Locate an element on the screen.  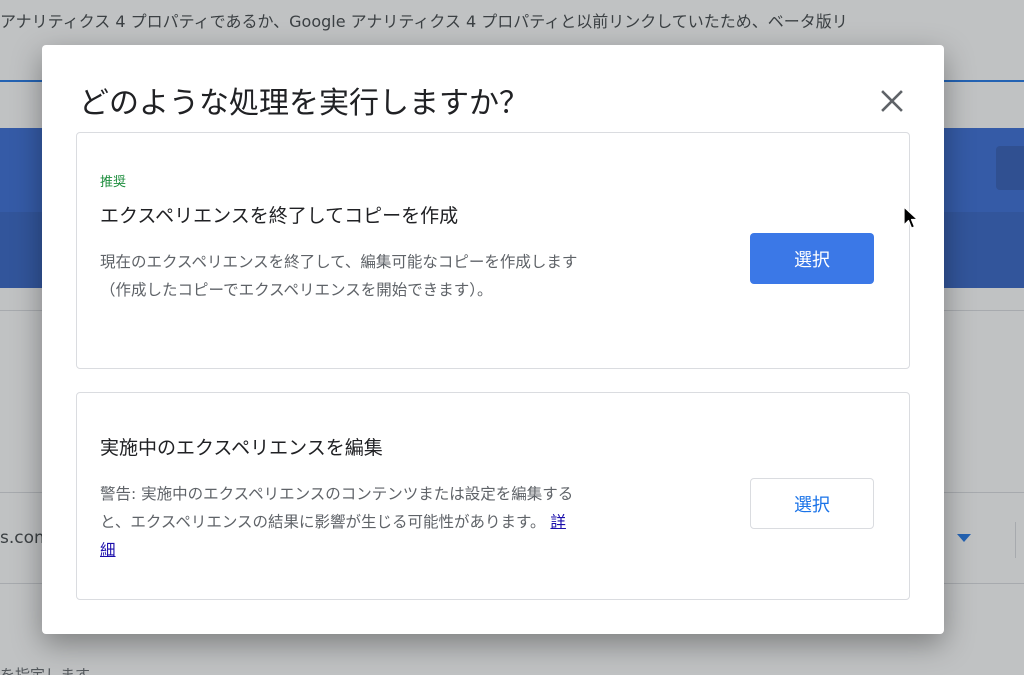
select-end-and-copy-button: 選択 is located at coordinates (812, 258).